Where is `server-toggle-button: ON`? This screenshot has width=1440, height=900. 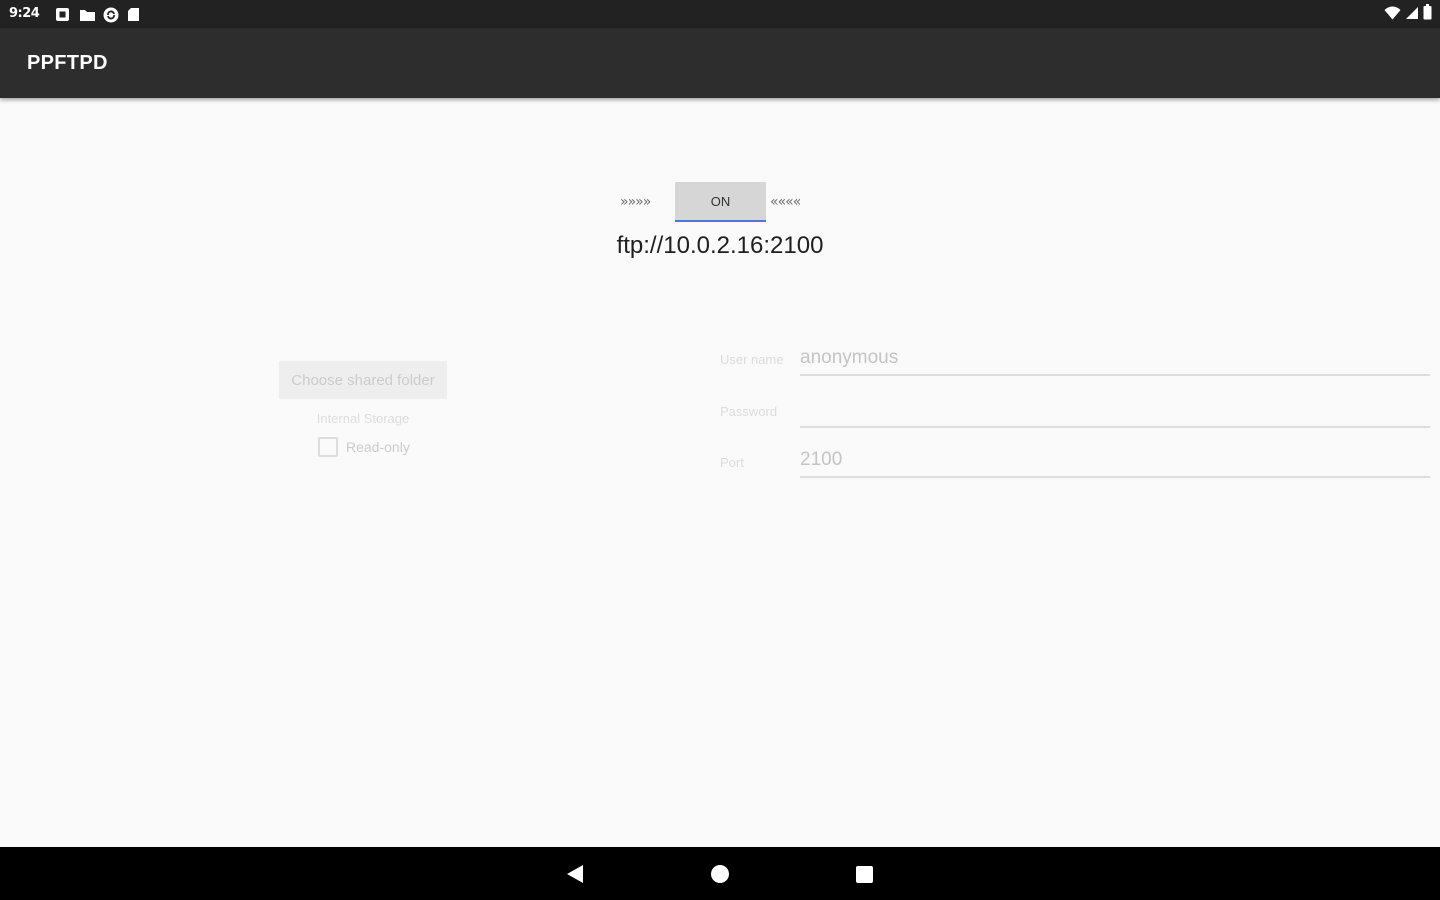 server-toggle-button: ON is located at coordinates (720, 202).